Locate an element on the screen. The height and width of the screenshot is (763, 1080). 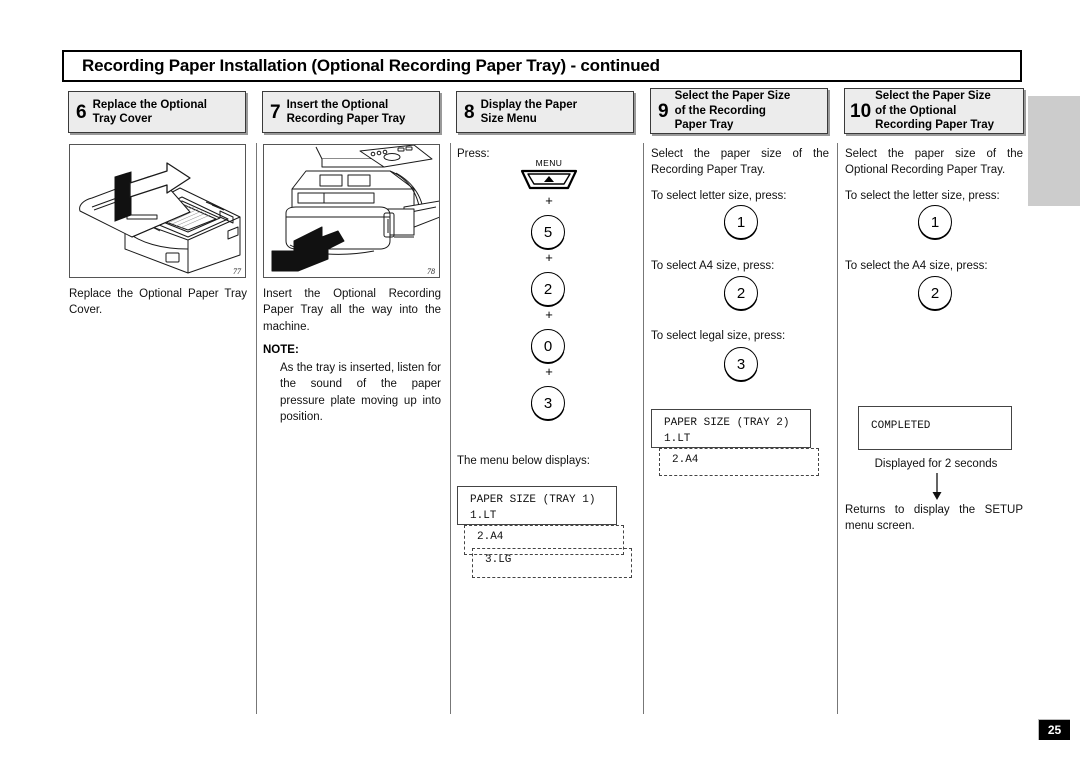
lcd-display-completed: COMPLETED is located at coordinates (935, 428).